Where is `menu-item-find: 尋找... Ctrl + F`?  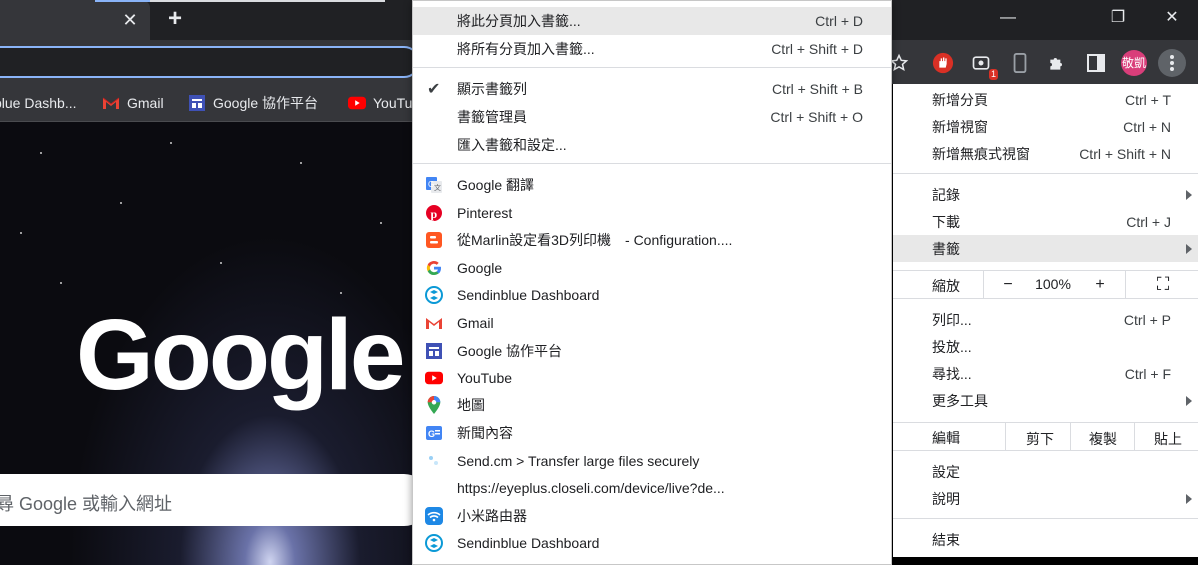
menu-item-find: 尋找... Ctrl + F is located at coordinates (1045, 373).